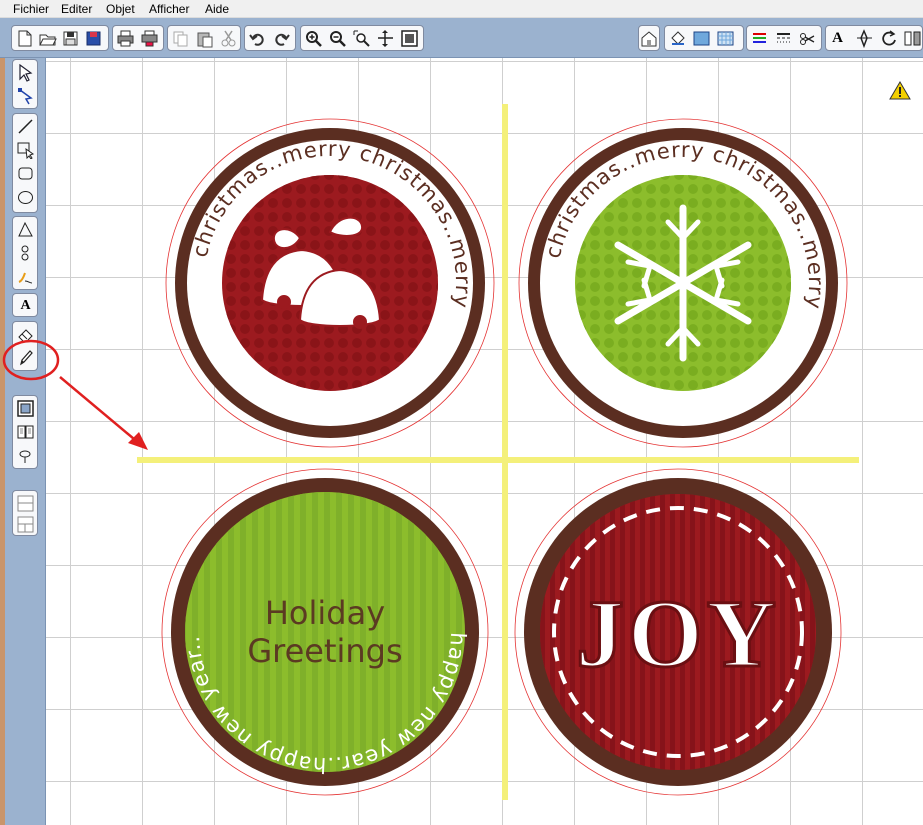 This screenshot has width=923, height=825. What do you see at coordinates (325, 613) in the screenshot?
I see `greeting-line-1: Holiday` at bounding box center [325, 613].